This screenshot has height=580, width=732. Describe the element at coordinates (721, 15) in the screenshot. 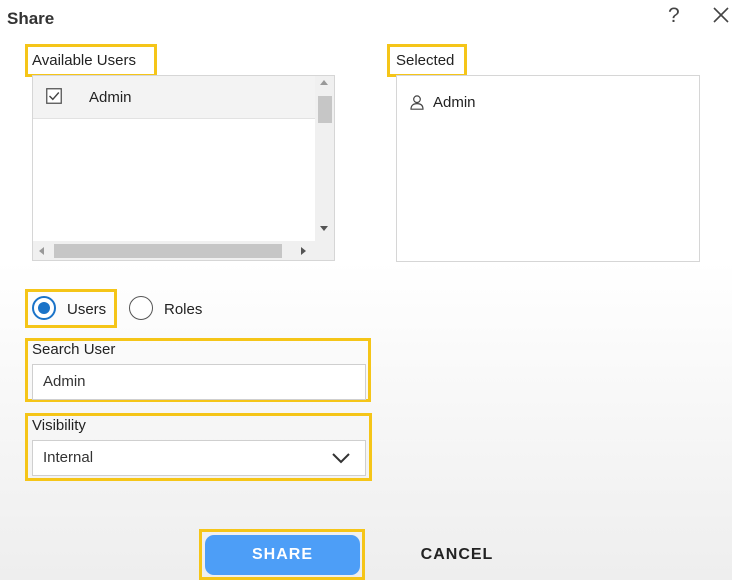

I see `close-icon` at that location.